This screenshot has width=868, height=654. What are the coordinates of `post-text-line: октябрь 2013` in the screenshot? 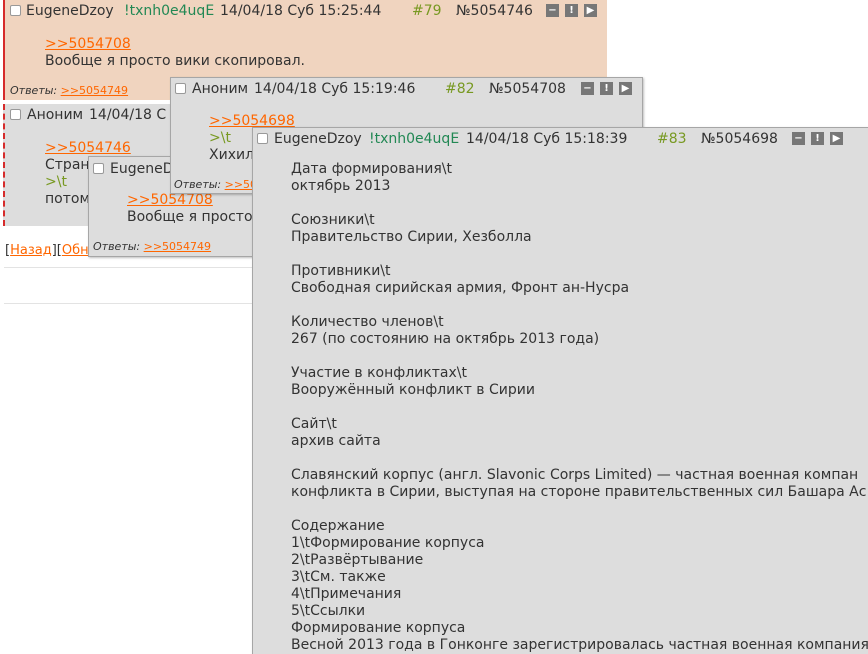 It's located at (341, 186).